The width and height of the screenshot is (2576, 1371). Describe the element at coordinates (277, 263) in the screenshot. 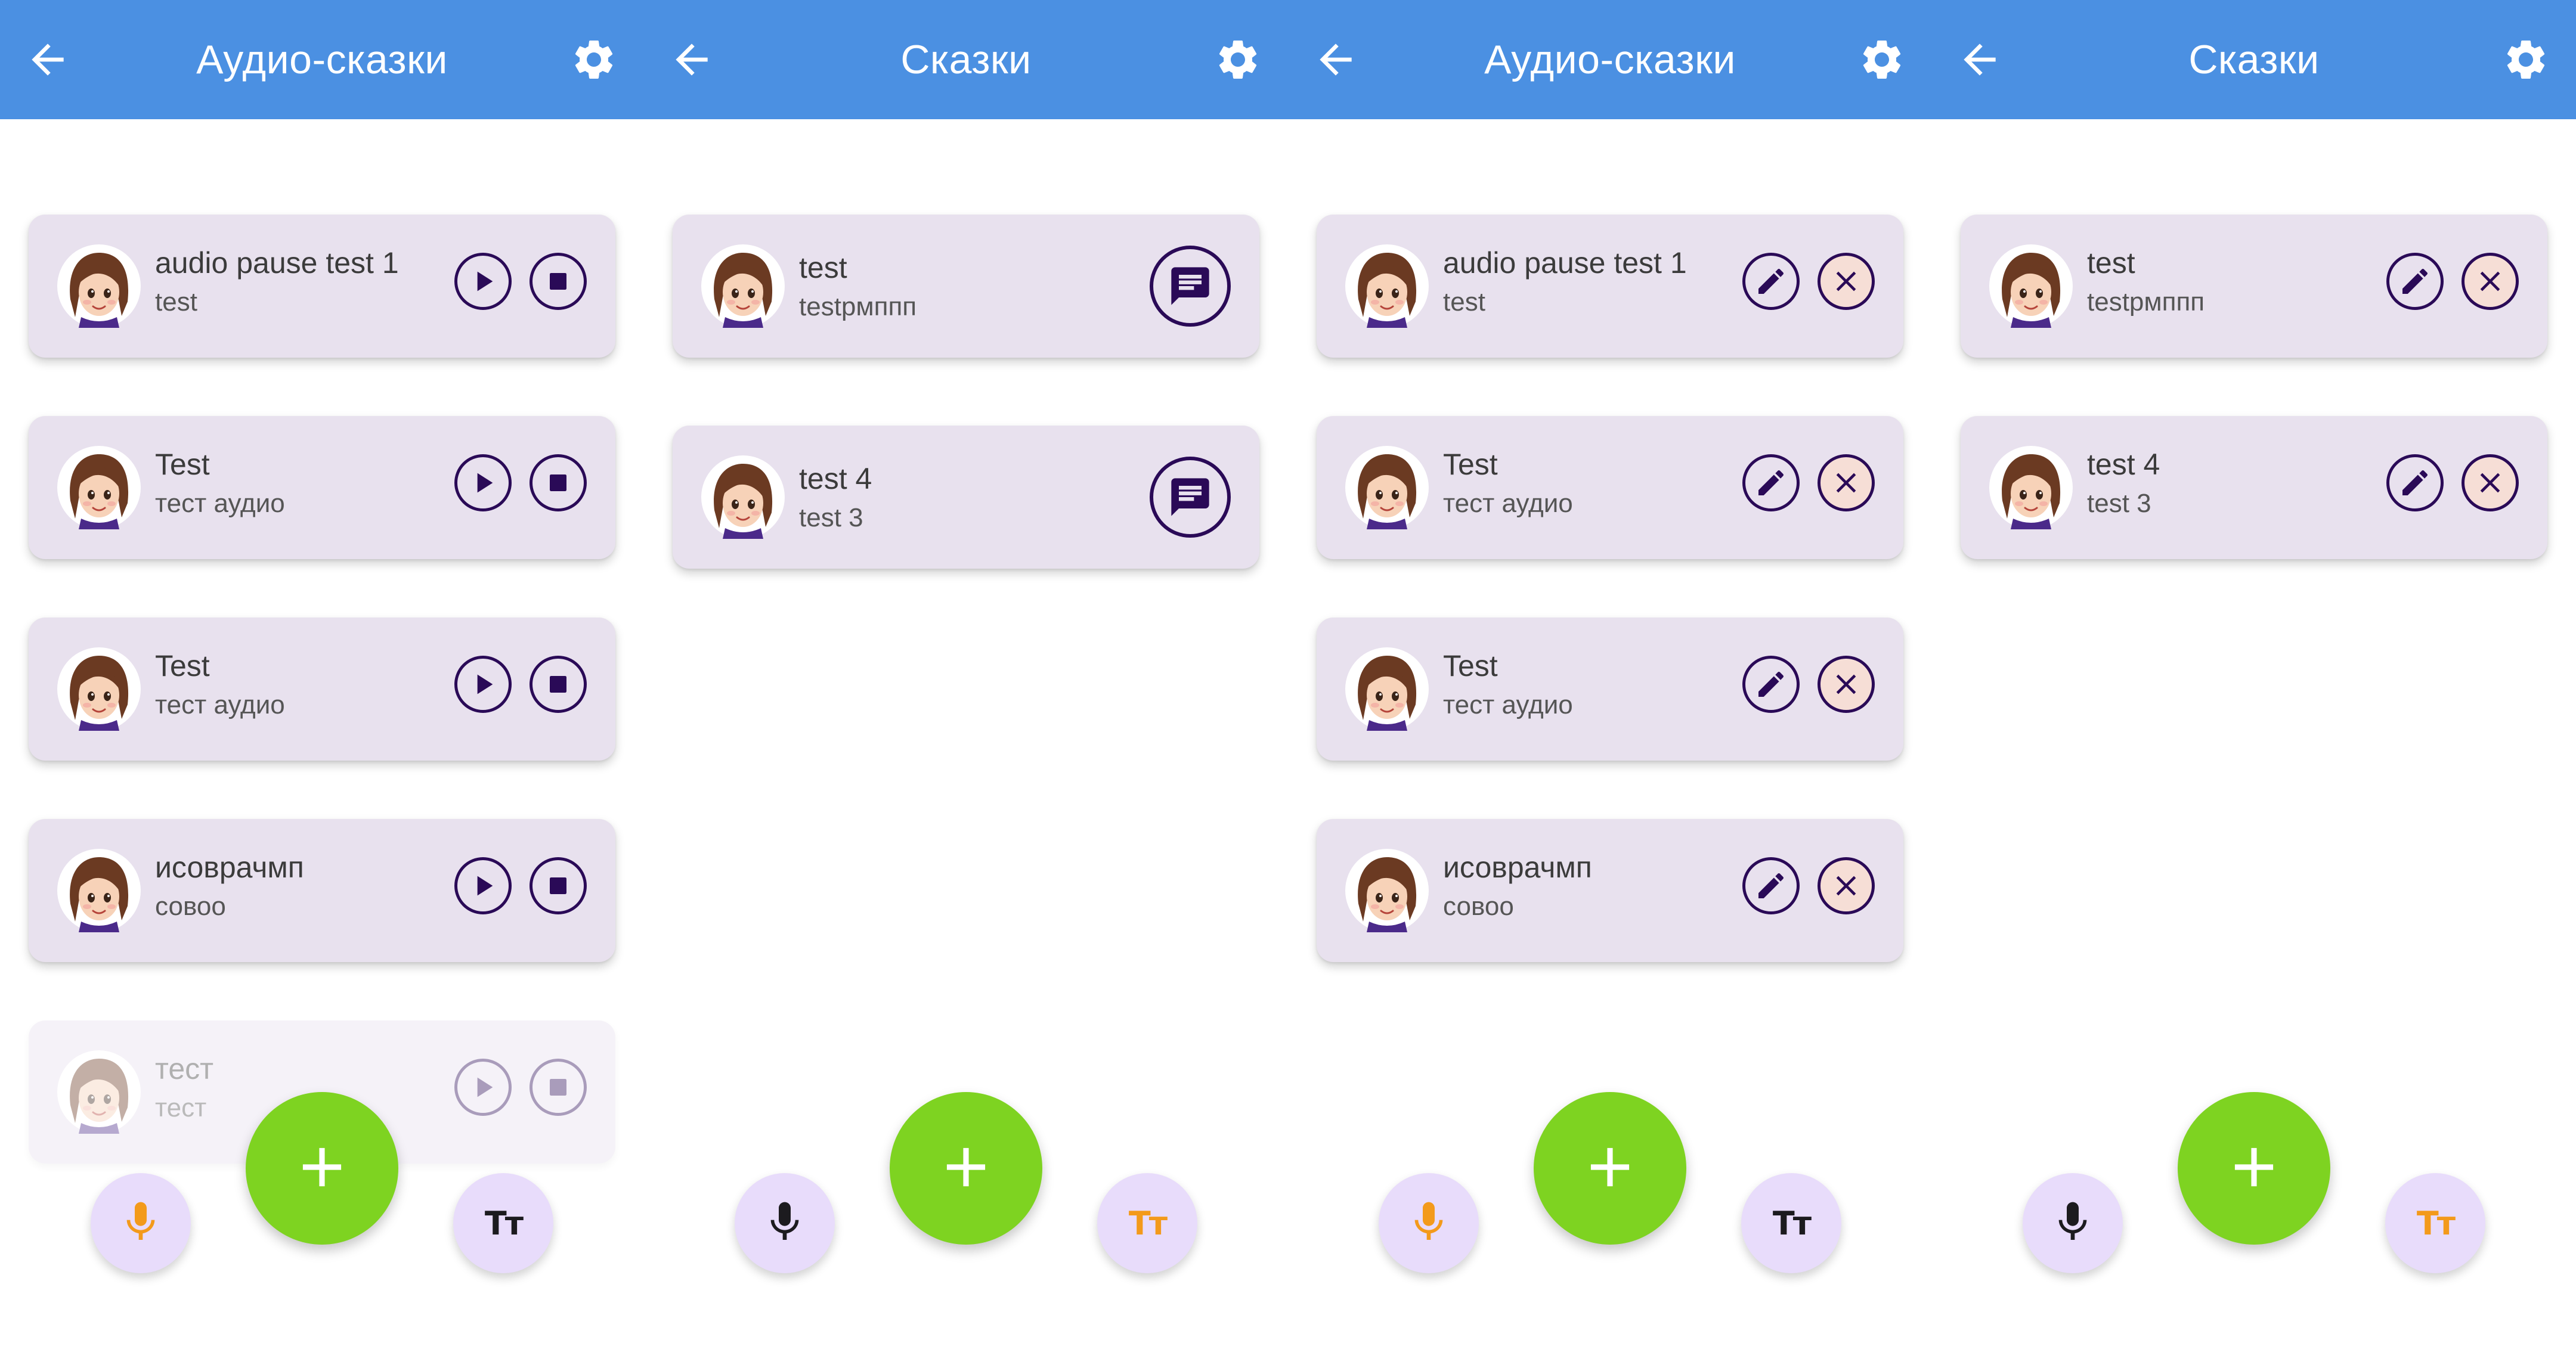

I see `item-title: audio pause test 1` at that location.